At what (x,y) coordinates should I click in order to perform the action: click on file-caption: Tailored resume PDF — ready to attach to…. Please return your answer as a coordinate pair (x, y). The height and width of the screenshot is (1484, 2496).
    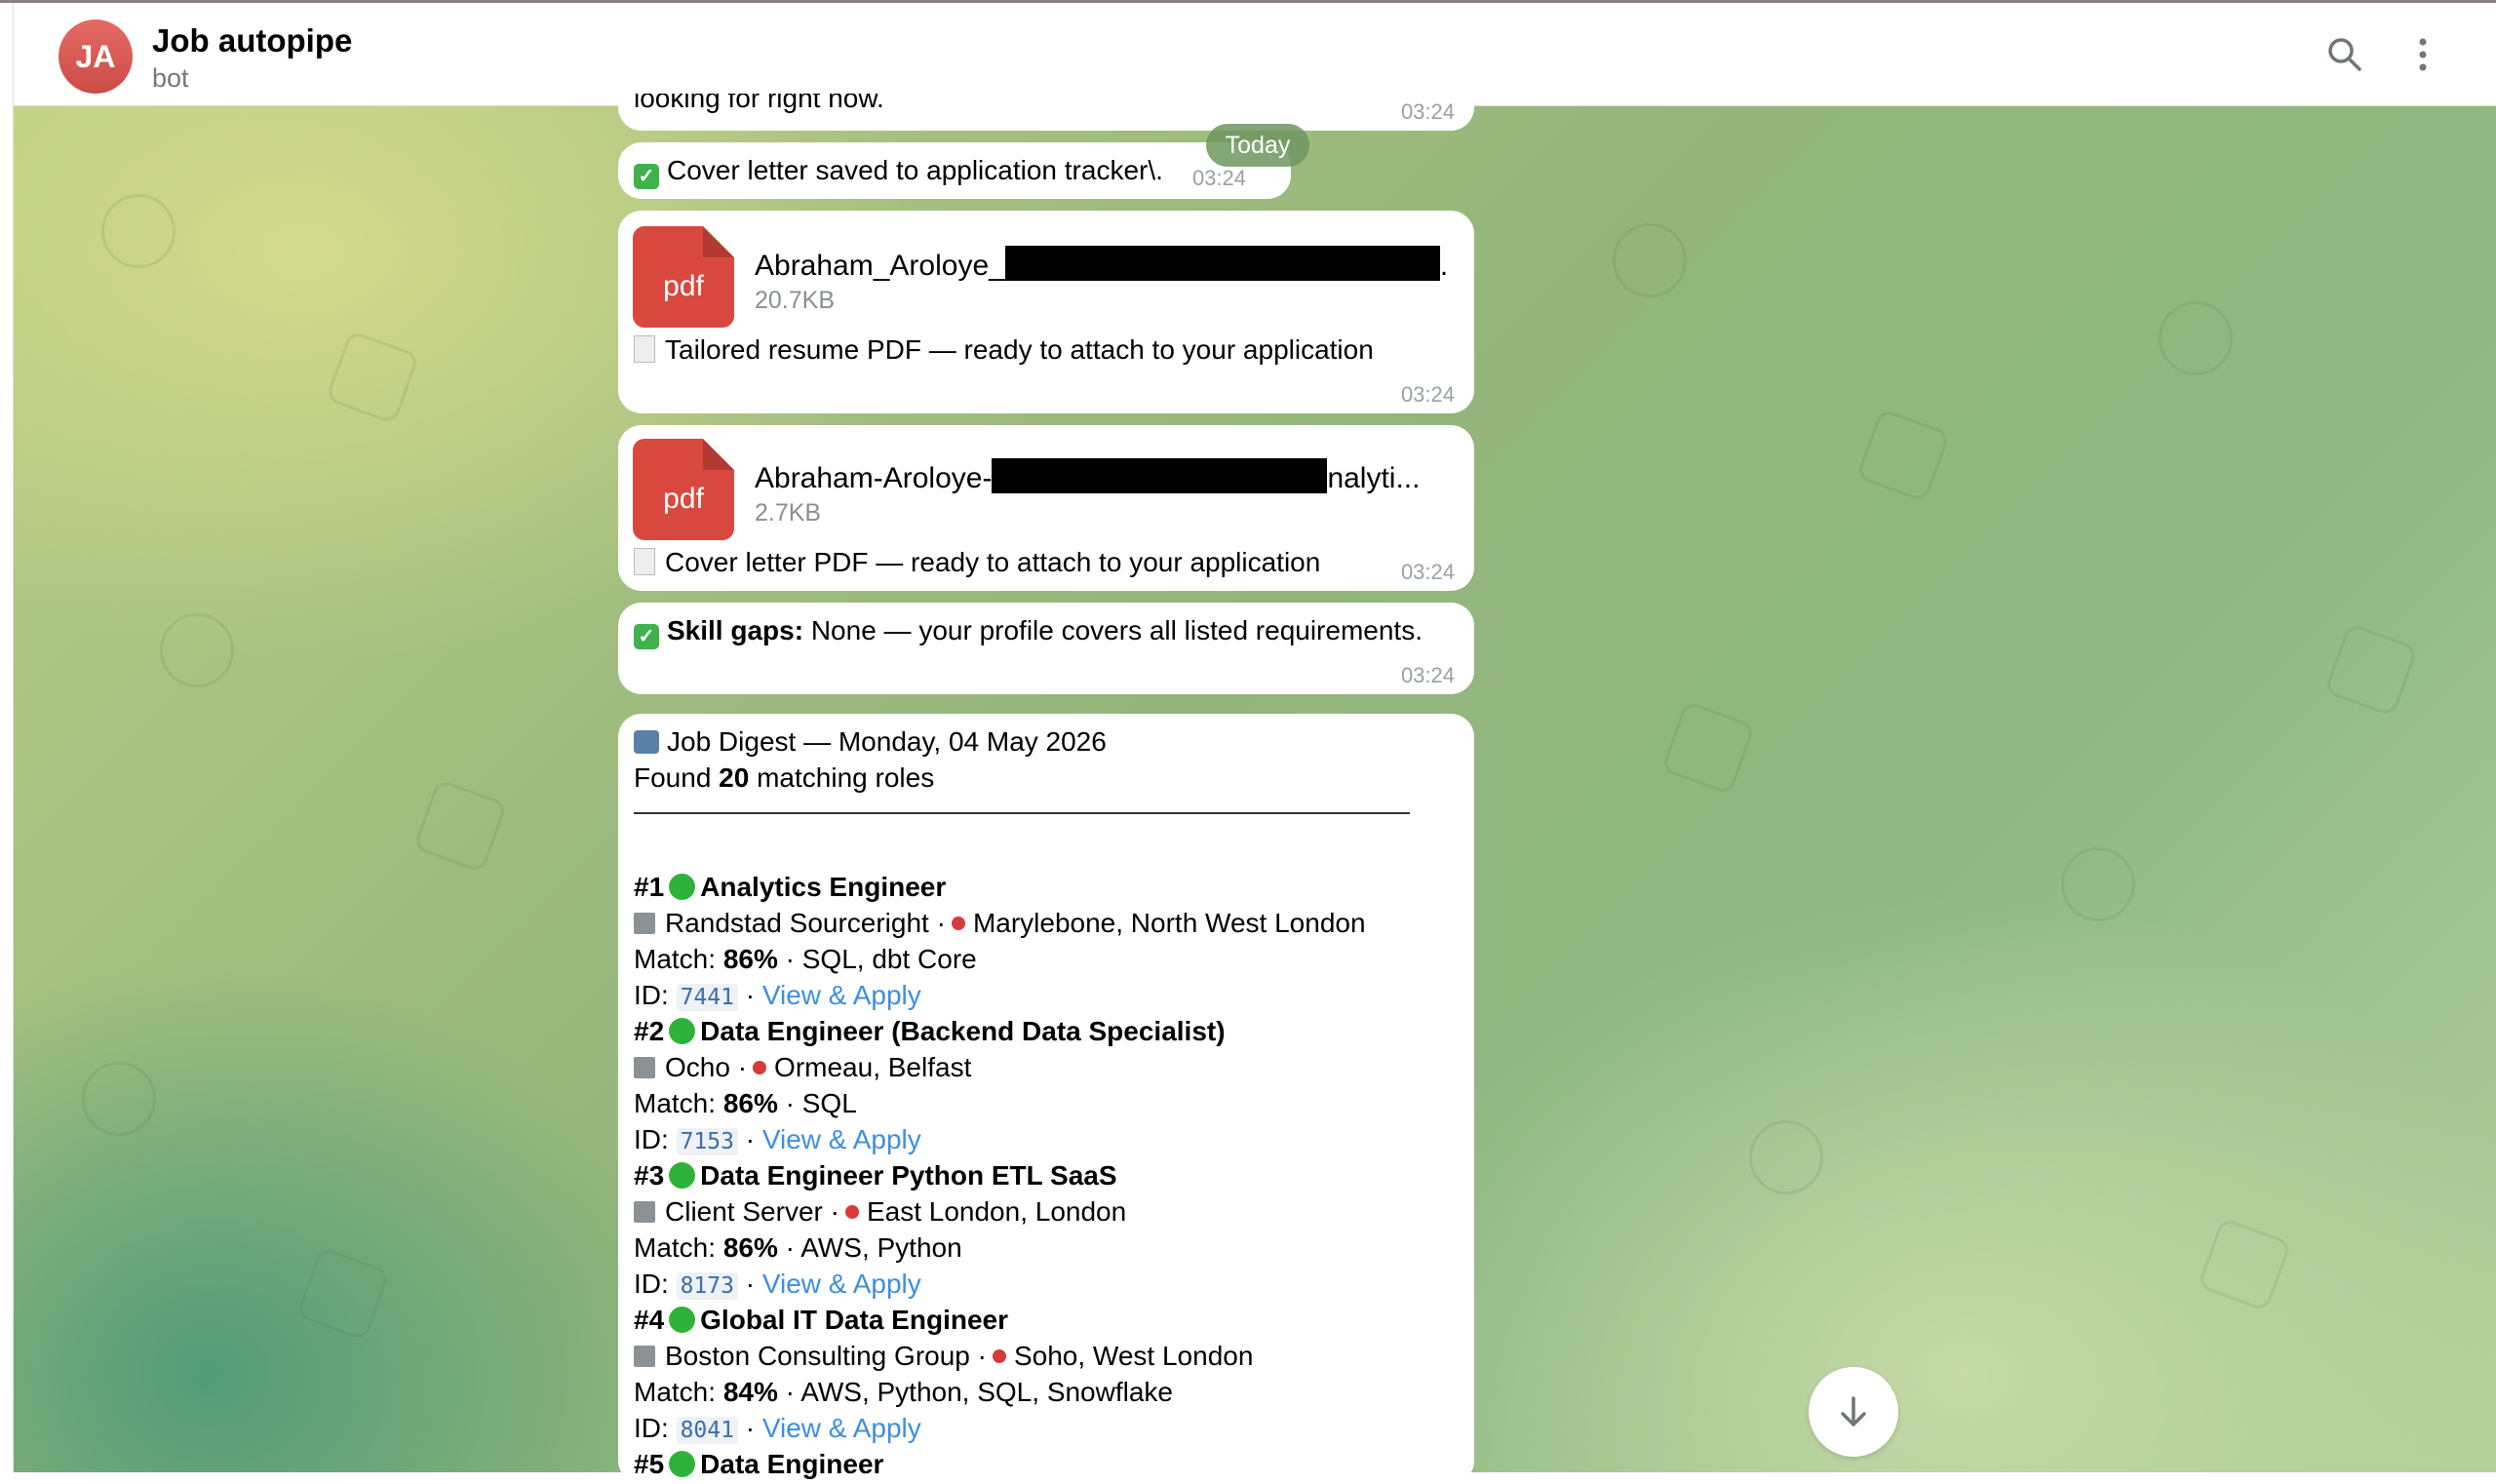
    Looking at the image, I should click on (1004, 350).